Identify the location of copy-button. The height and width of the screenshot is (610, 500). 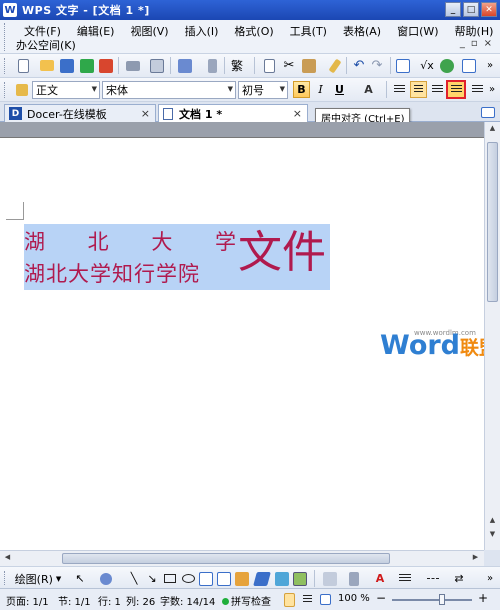
(269, 65).